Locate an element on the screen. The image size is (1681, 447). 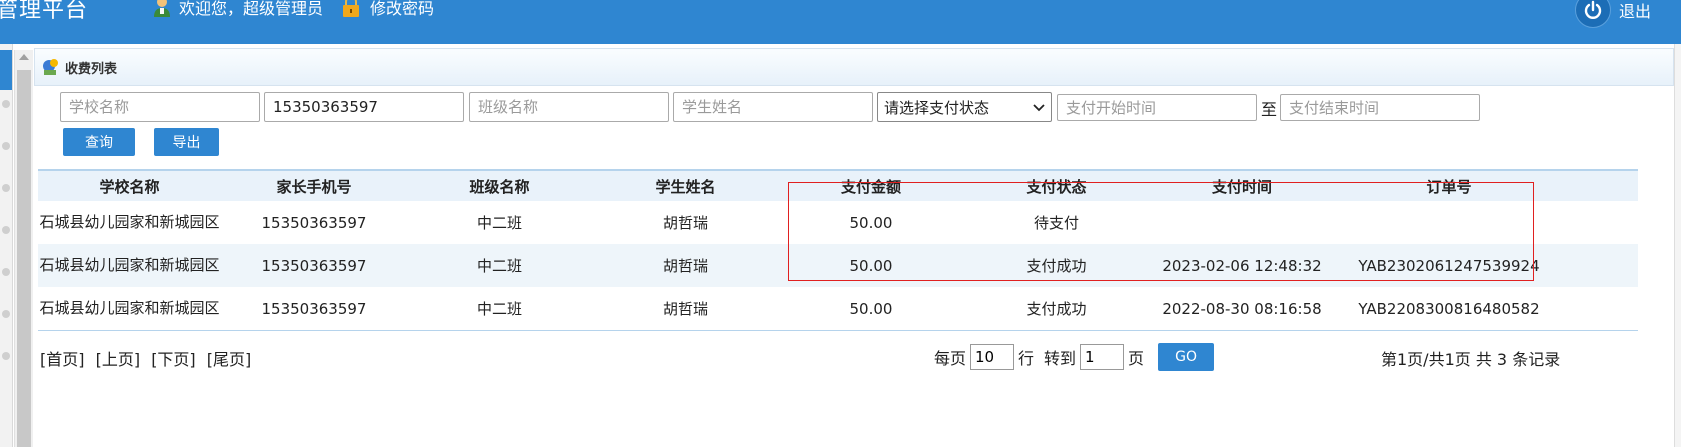
user-icon is located at coordinates (162, 9).